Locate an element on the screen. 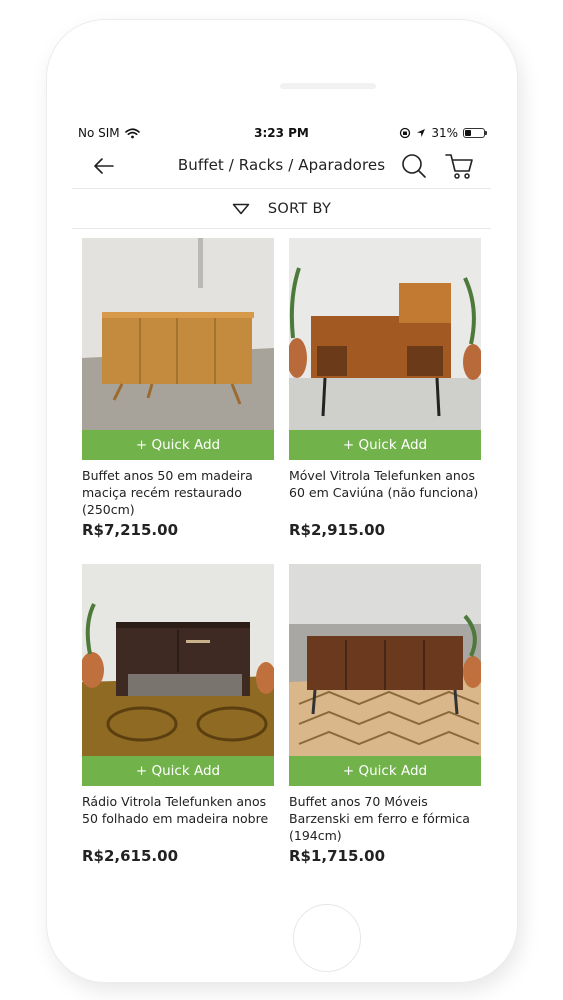  product-price: R$2,915.00 is located at coordinates (337, 530).